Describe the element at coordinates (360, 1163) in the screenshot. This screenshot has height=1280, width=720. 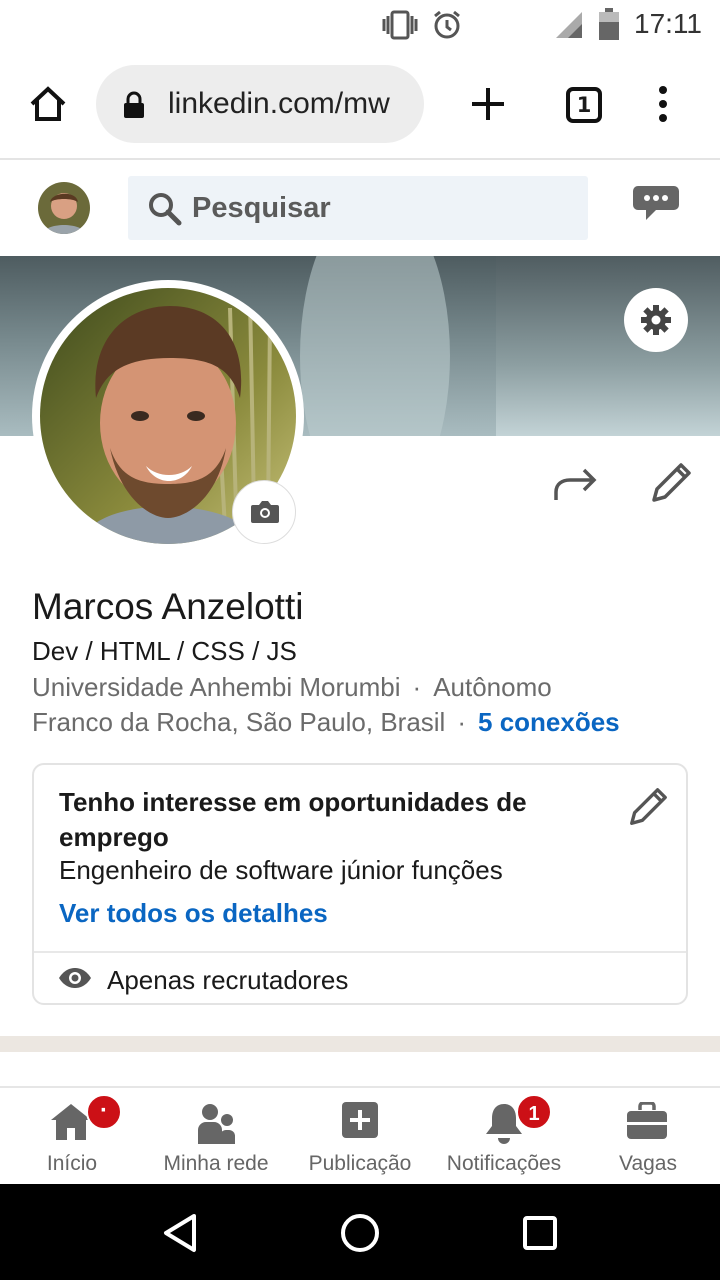
I see `nav-label-post: Publicação` at that location.